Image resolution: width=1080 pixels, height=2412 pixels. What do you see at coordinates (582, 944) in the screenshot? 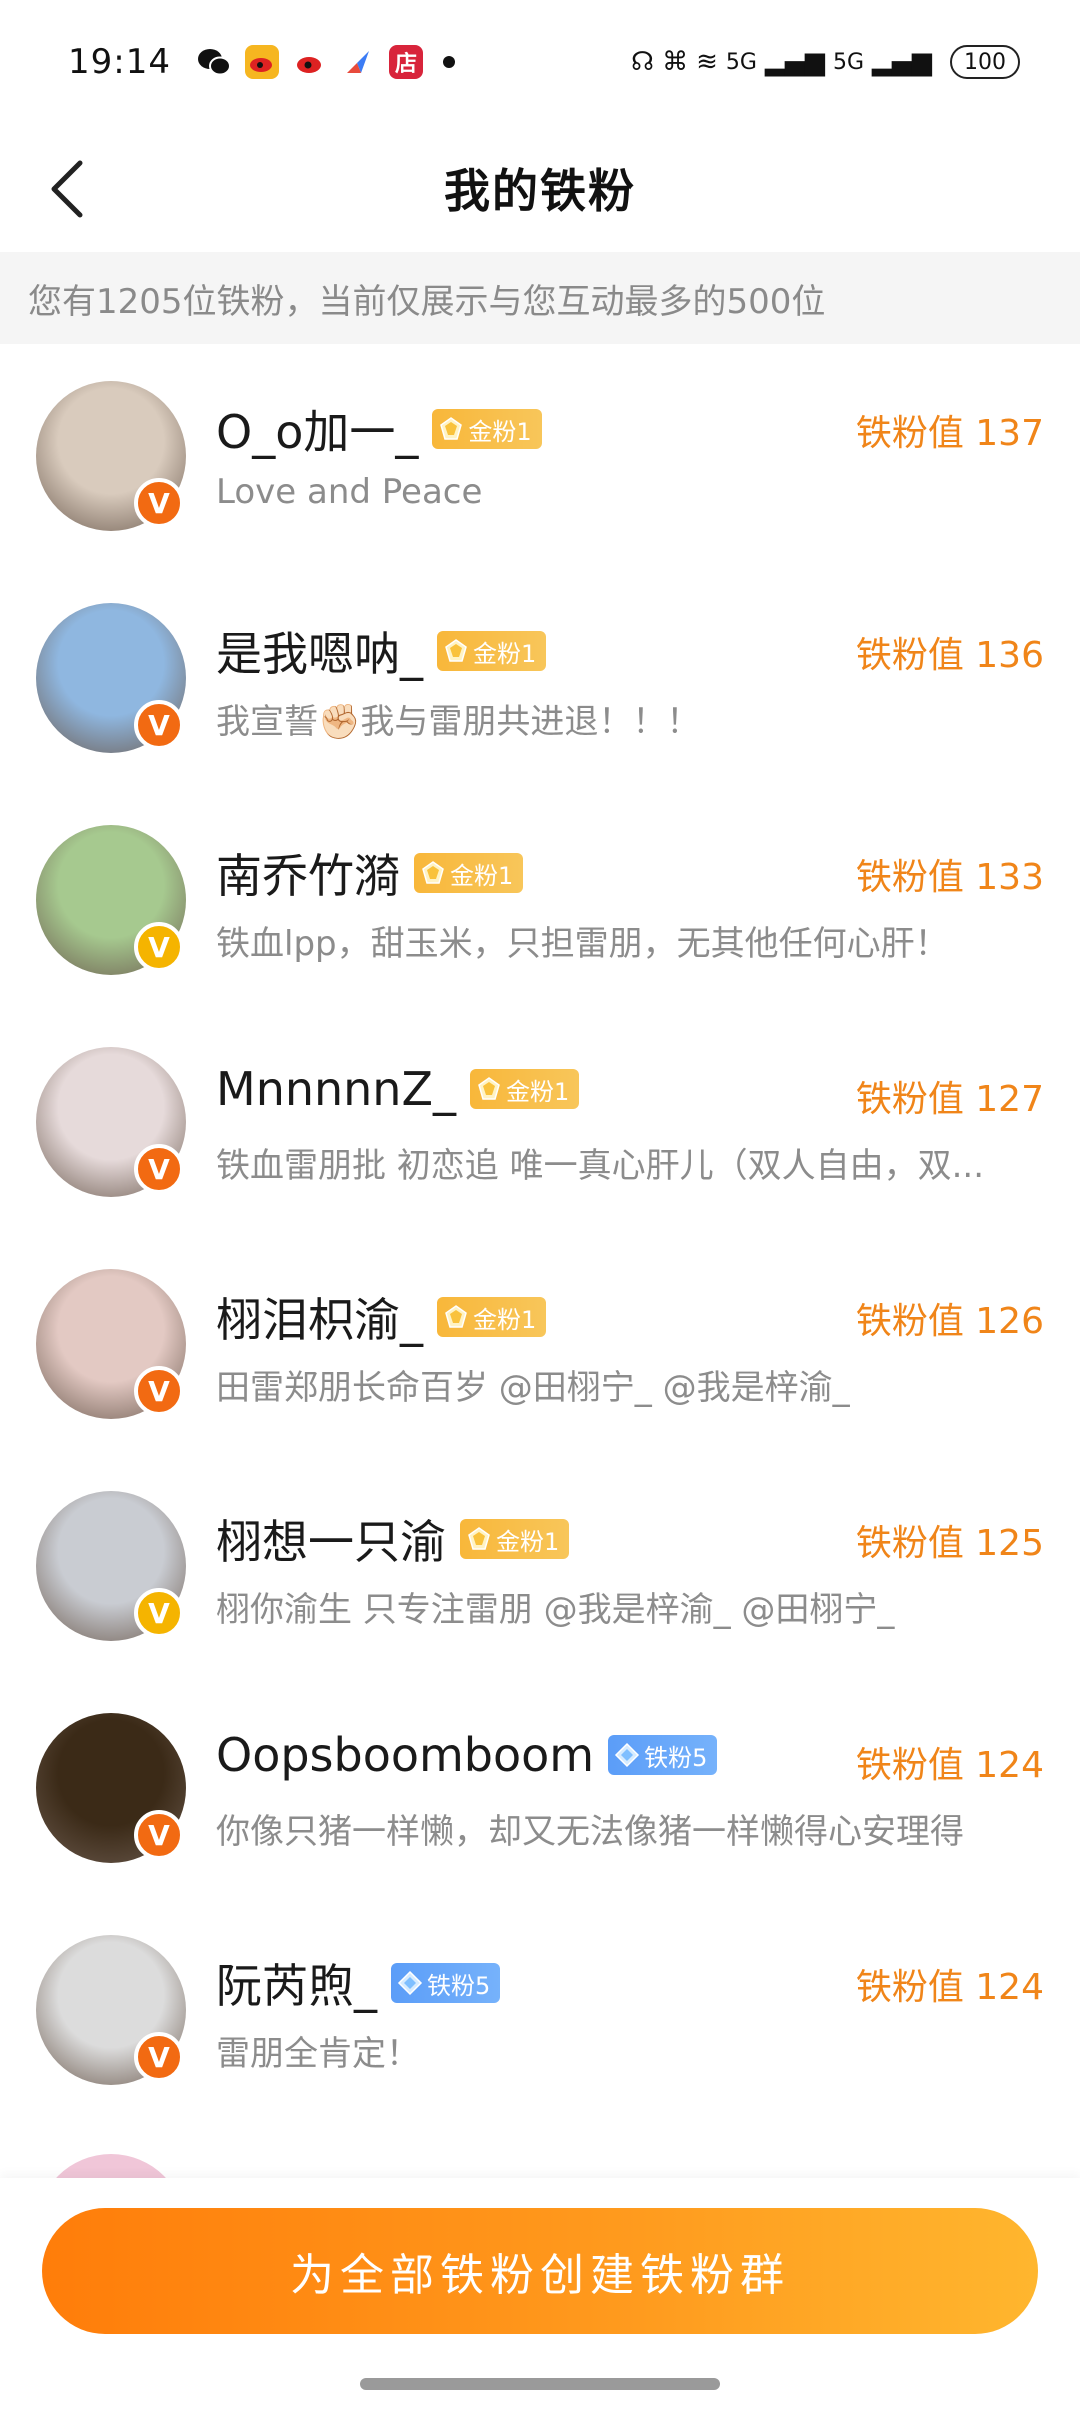
I see `fan-bio: 铁血lpp，甜玉米，只担雷朋，无其他任何心肝！` at bounding box center [582, 944].